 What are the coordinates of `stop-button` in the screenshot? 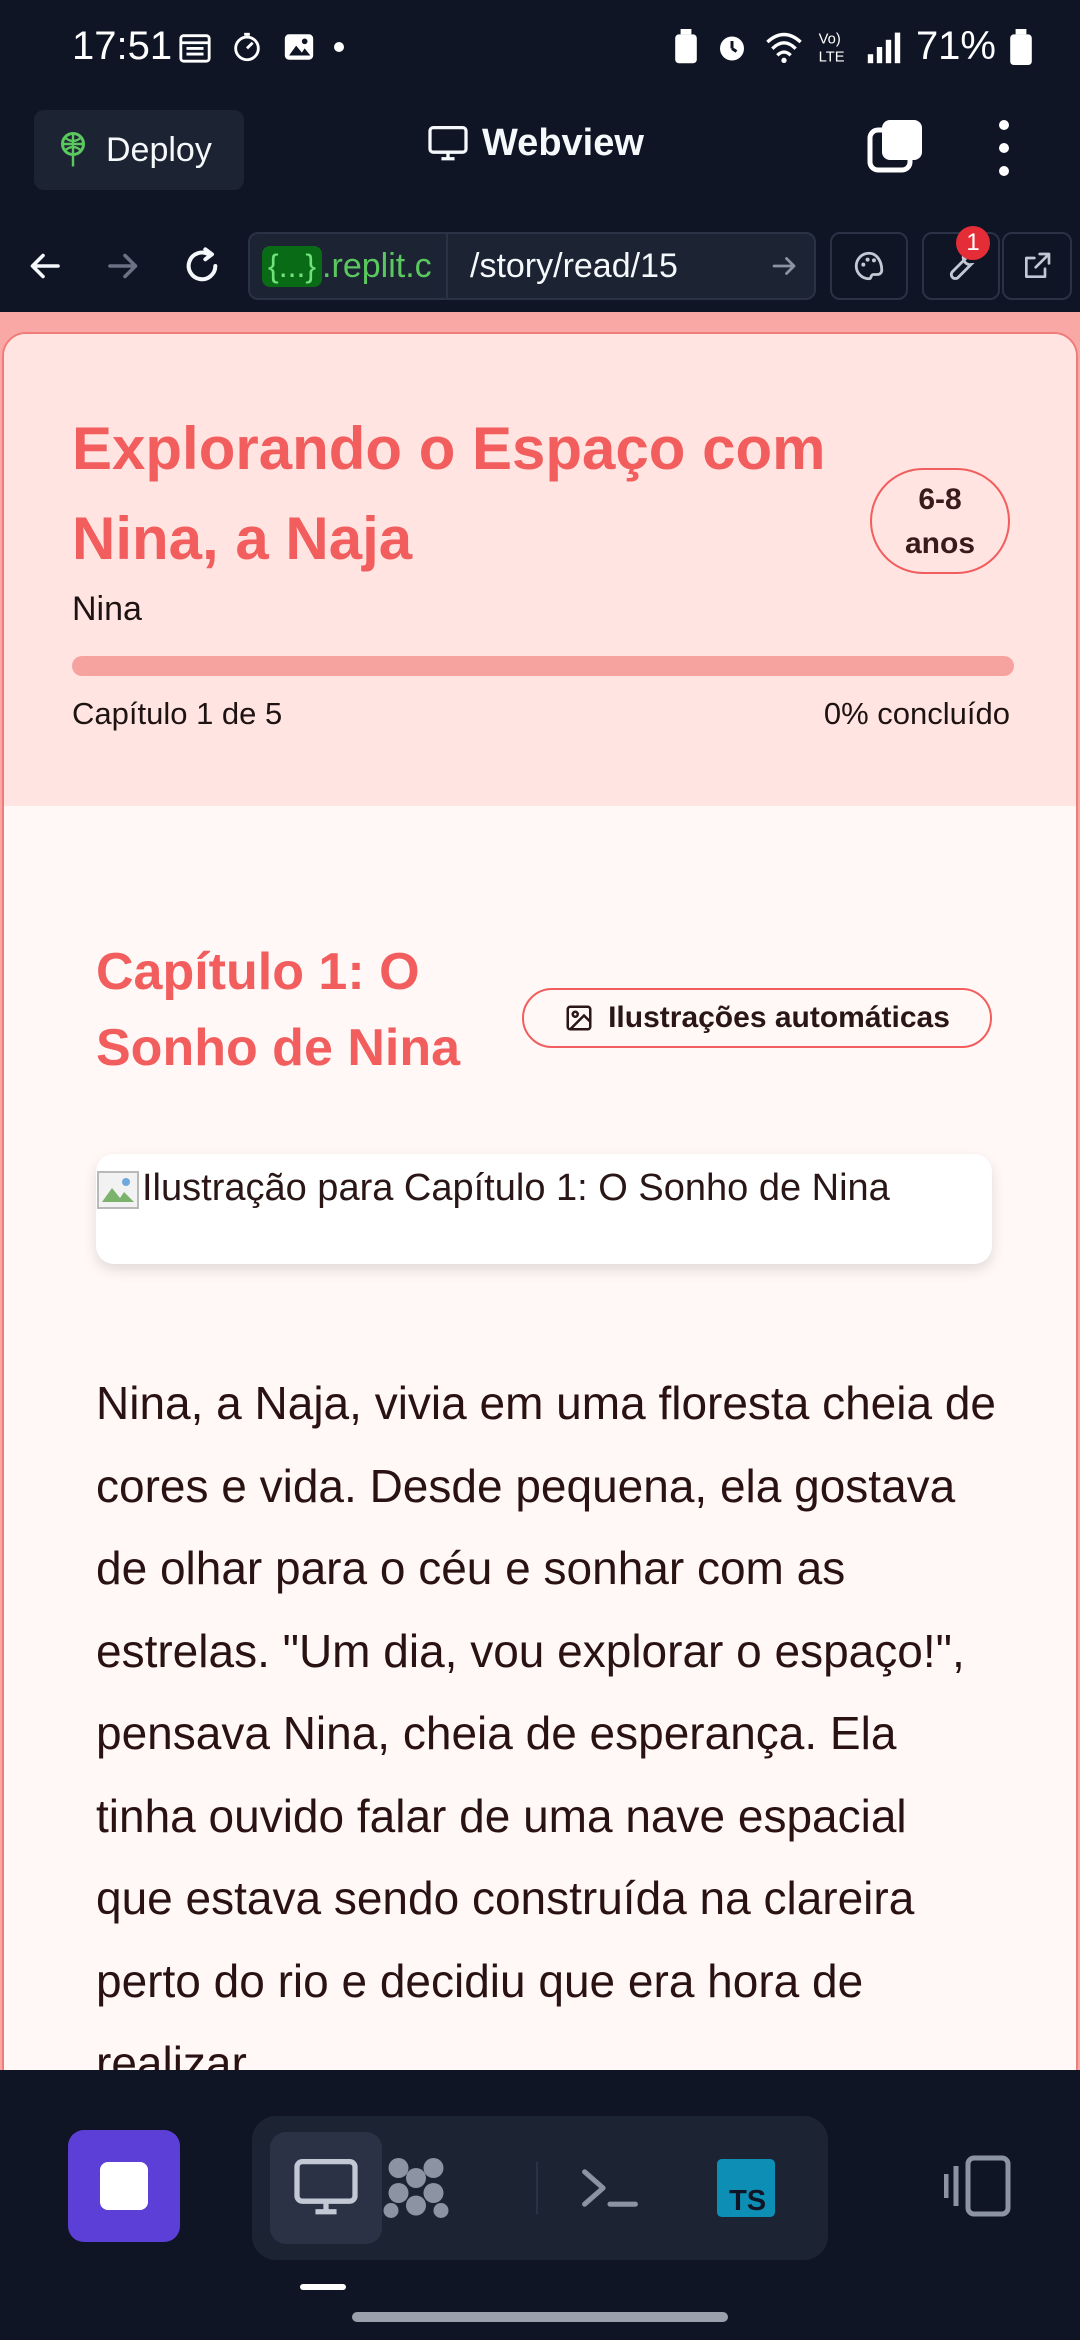 It's located at (124, 2186).